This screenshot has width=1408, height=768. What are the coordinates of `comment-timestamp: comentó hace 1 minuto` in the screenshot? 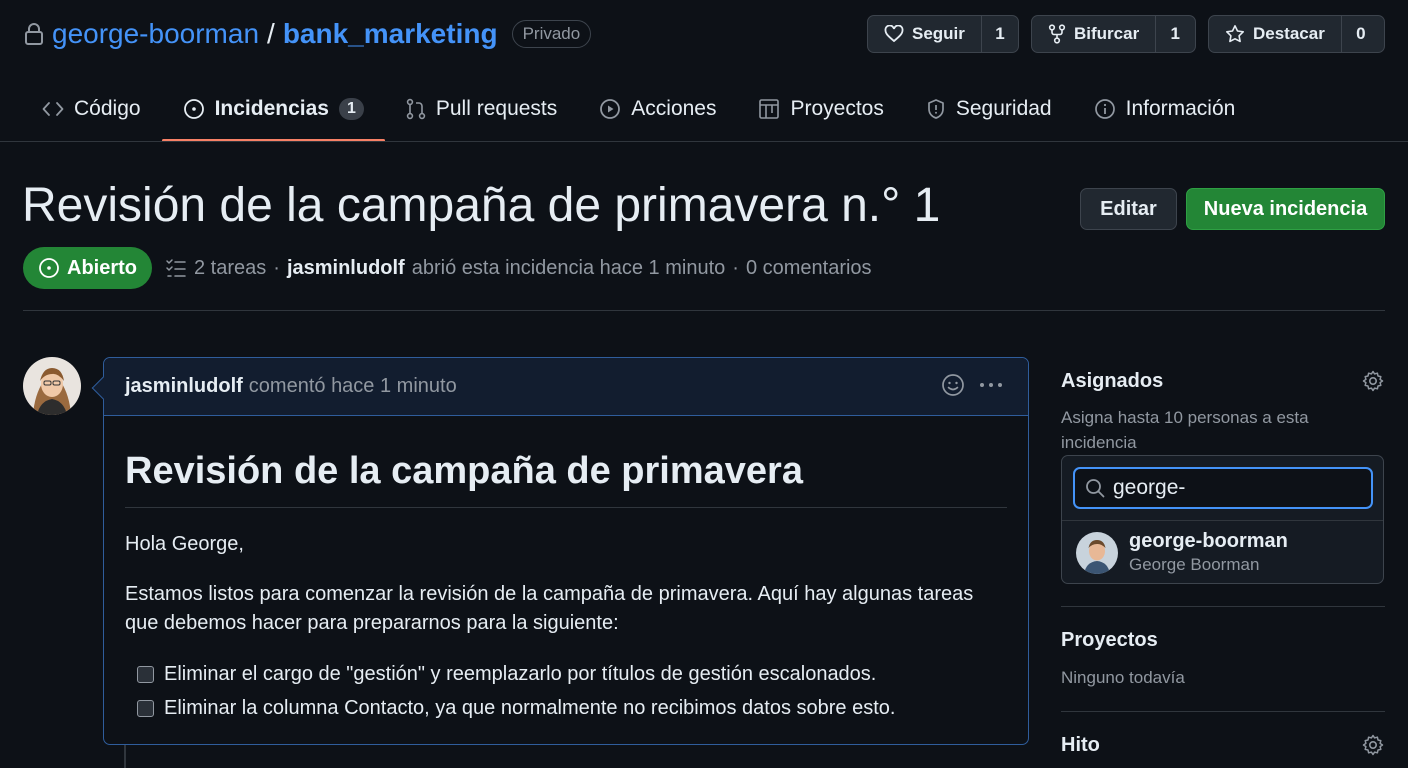 It's located at (352, 386).